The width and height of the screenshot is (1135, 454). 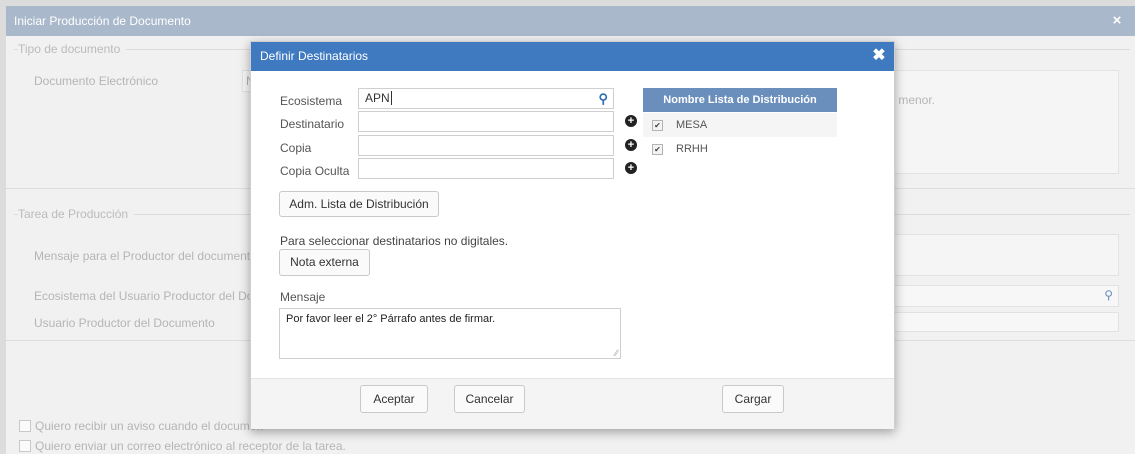 I want to click on cancelar-button: Cancelar, so click(x=489, y=399).